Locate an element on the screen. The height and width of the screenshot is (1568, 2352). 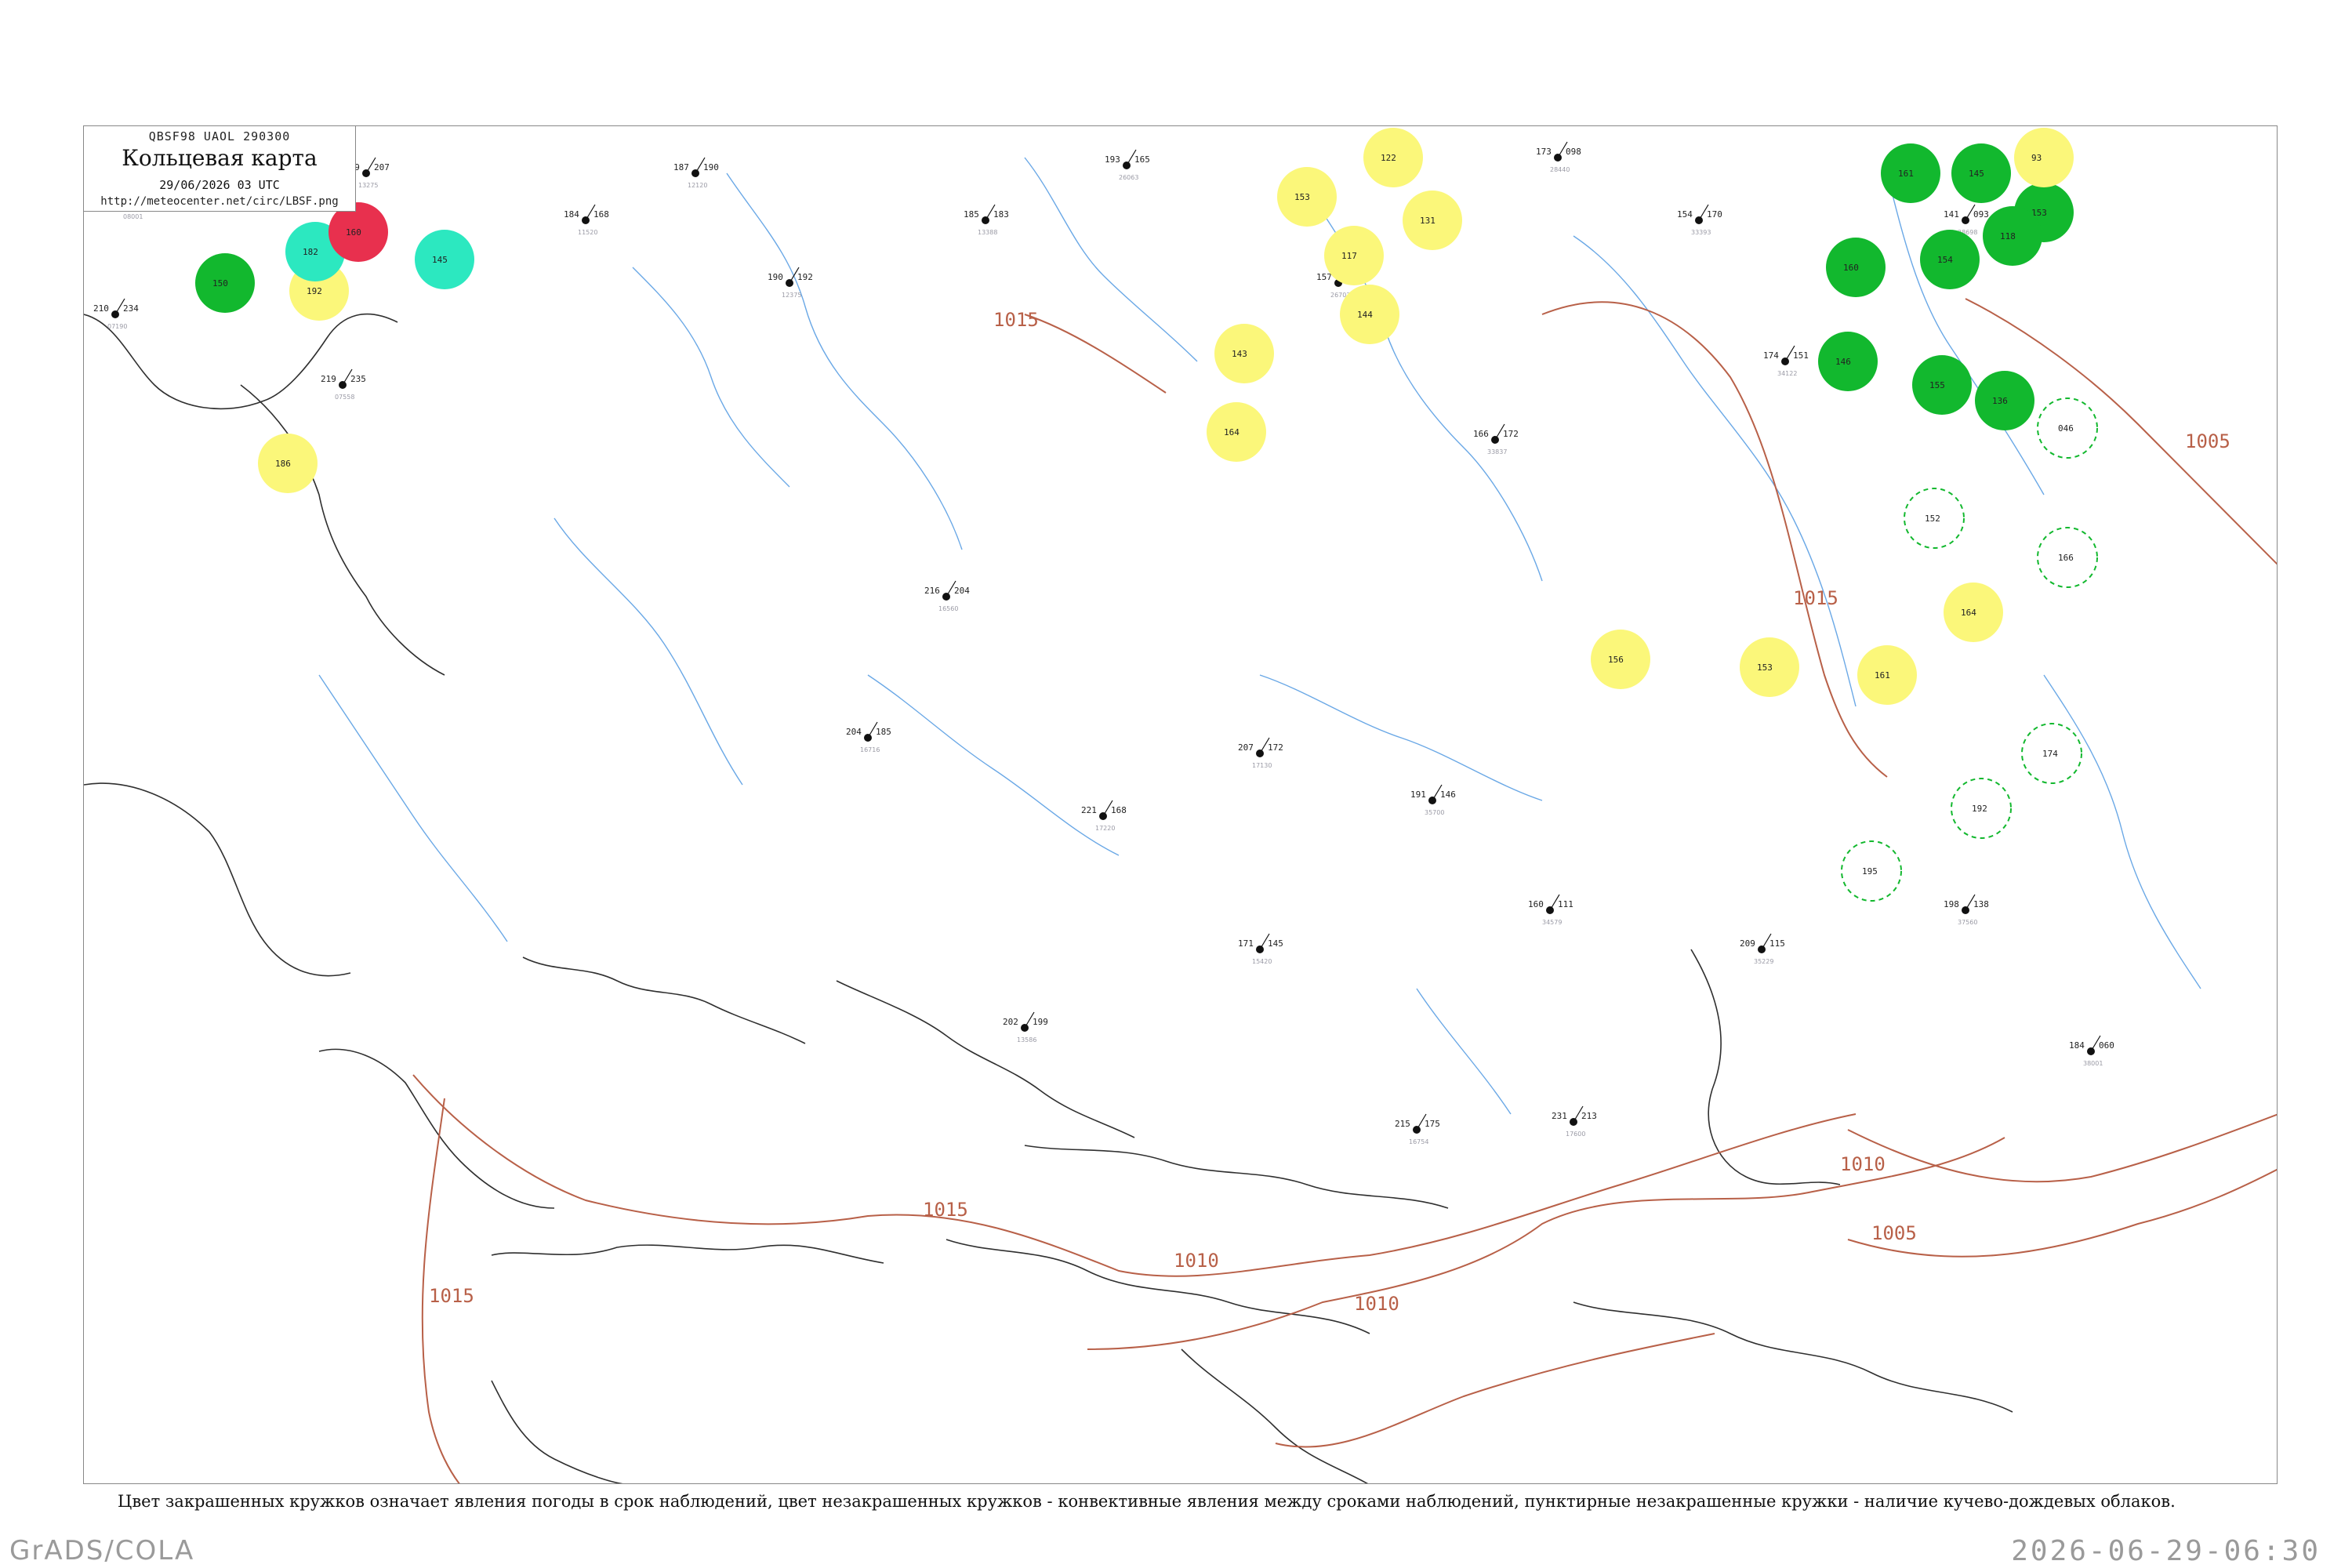
software-credit: GrADS/COLA is located at coordinates (102, 1550).